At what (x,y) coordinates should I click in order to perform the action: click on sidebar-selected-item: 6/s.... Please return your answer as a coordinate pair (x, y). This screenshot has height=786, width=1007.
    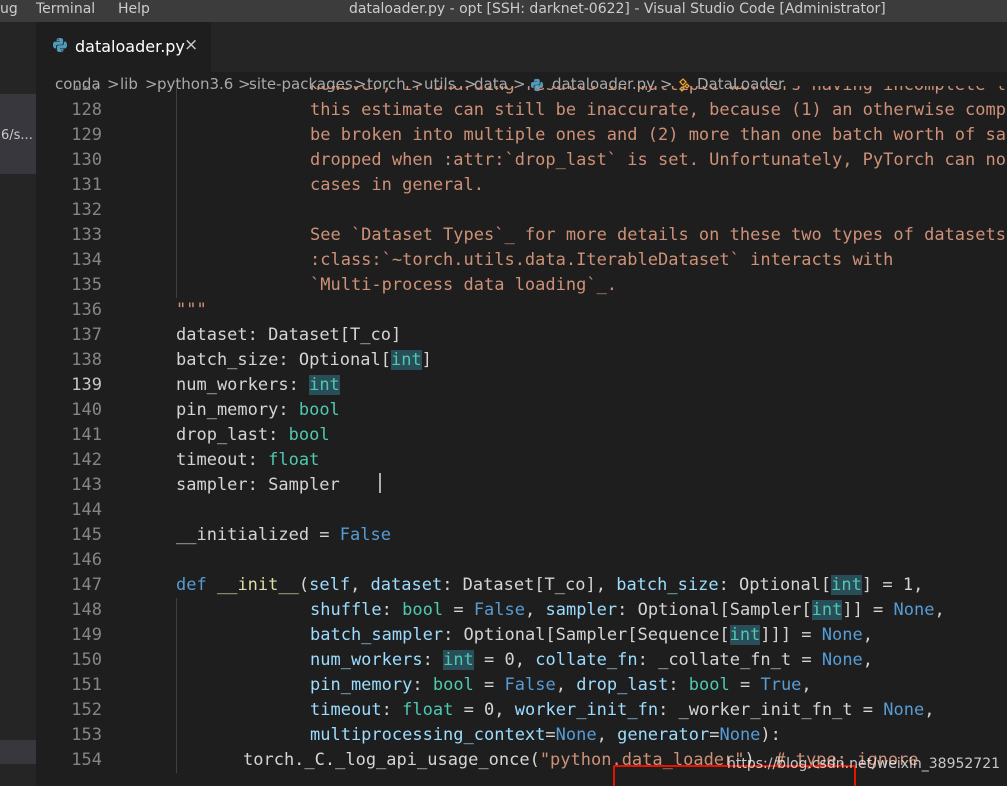
    Looking at the image, I should click on (18, 134).